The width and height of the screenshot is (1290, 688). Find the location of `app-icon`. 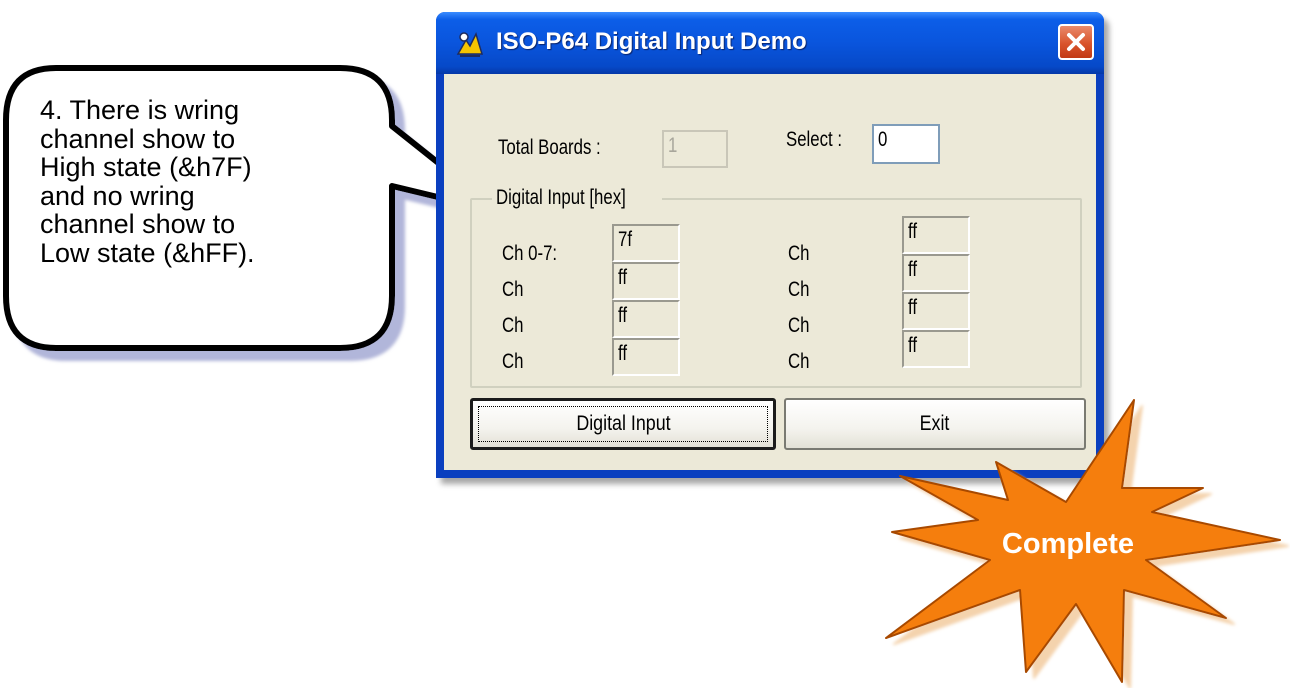

app-icon is located at coordinates (470, 44).